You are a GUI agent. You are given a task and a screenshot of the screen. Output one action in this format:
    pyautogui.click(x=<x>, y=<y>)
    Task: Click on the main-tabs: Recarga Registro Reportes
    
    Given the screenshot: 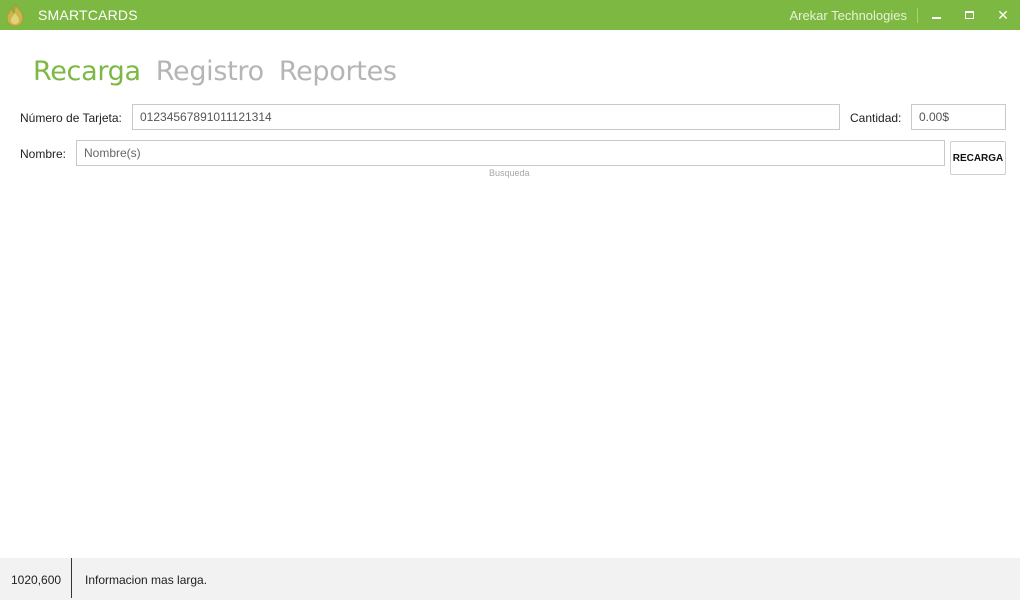 What is the action you would take?
    pyautogui.click(x=215, y=72)
    